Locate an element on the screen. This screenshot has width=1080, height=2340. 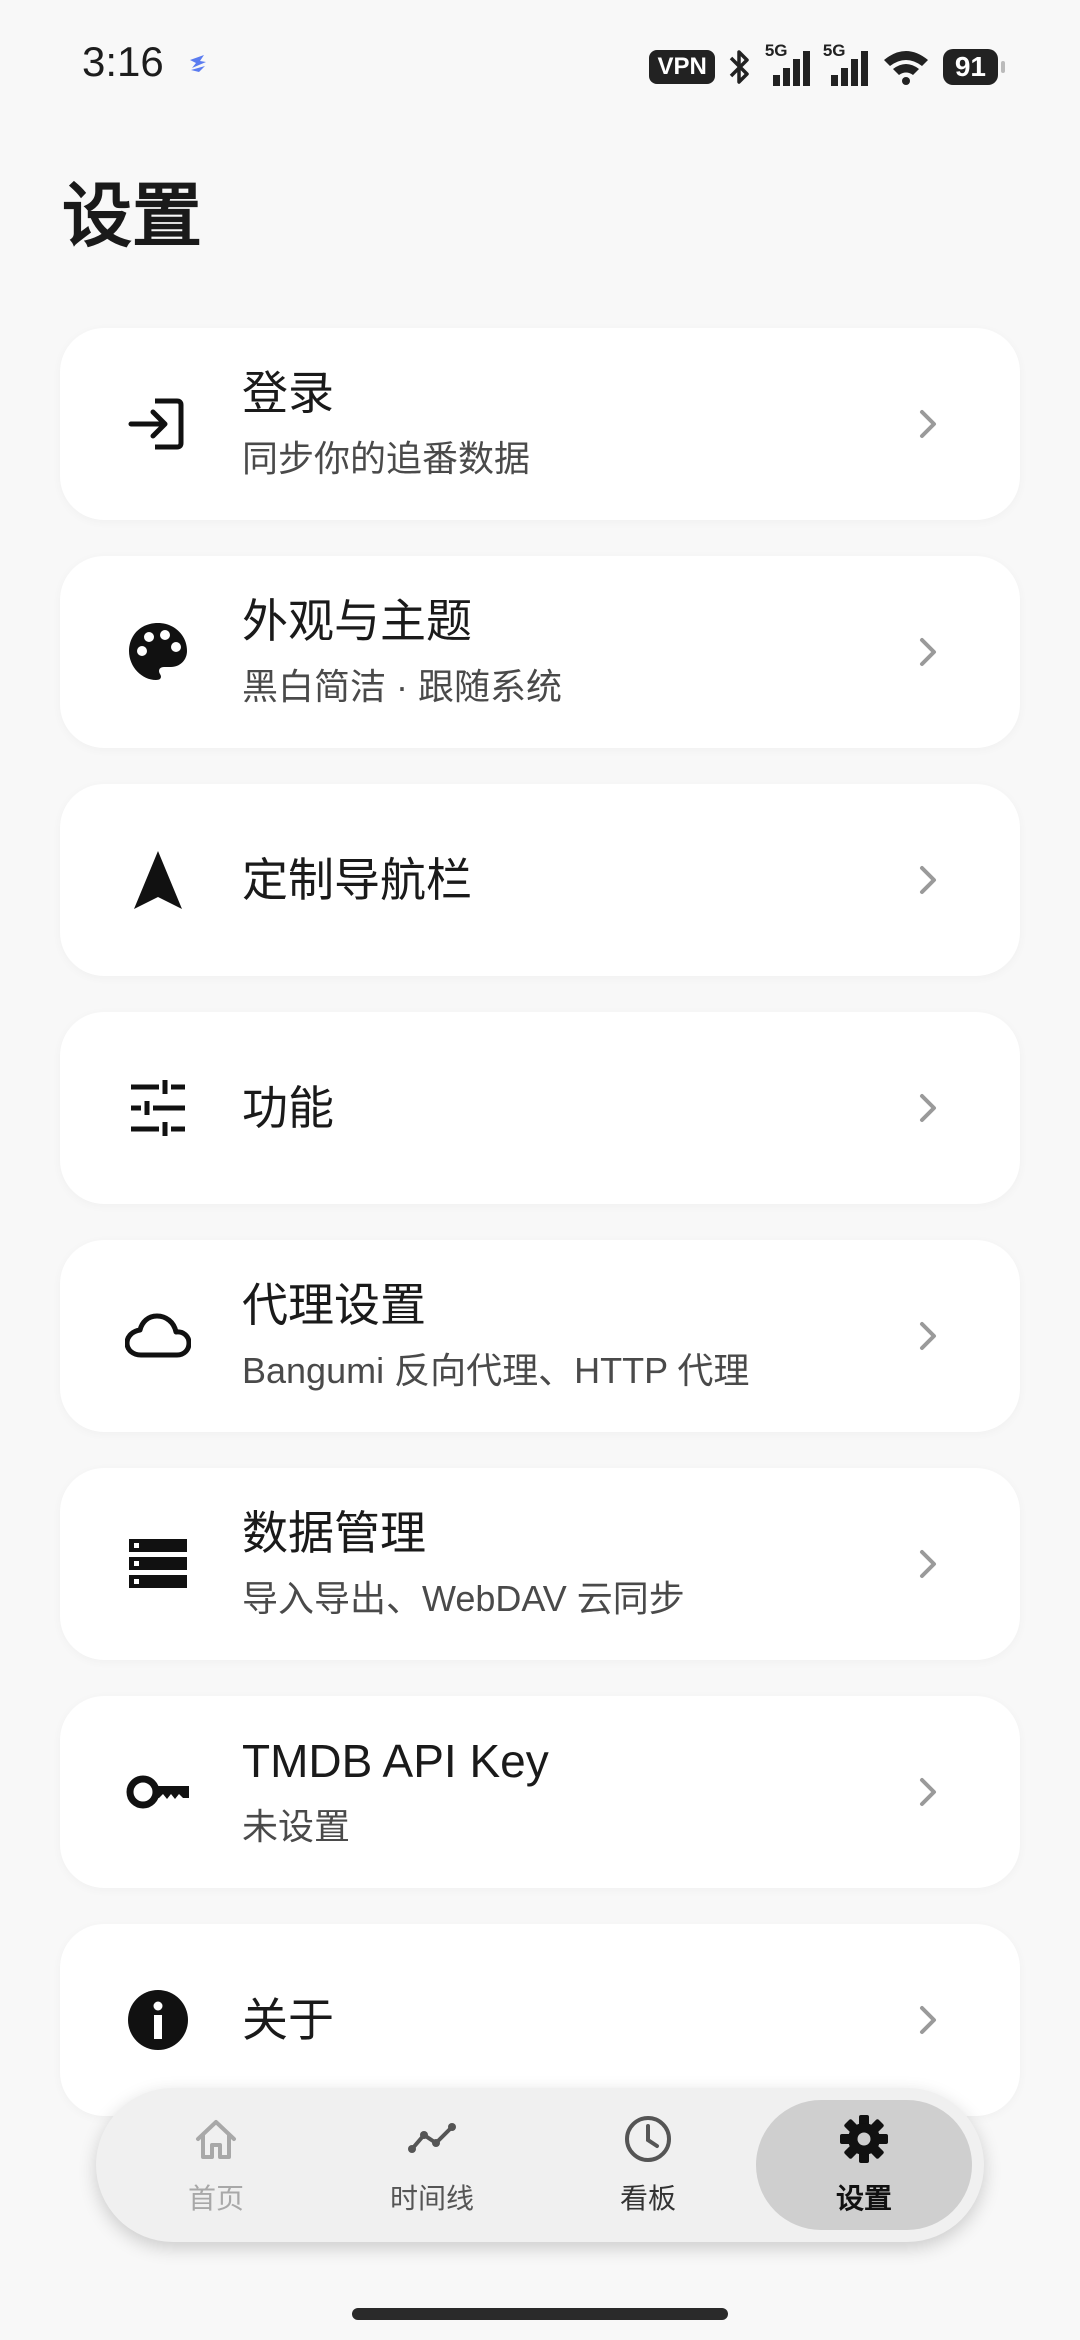
nav-label: 看板 is located at coordinates (647, 2198).